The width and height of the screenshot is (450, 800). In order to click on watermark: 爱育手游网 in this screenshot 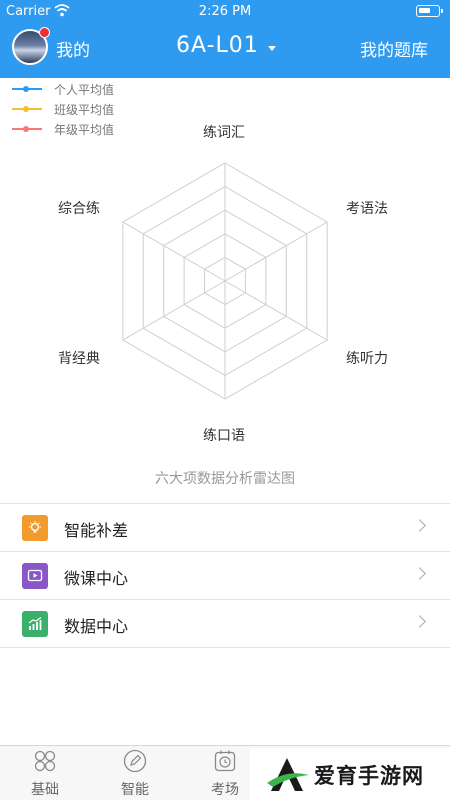, I will do `click(350, 774)`.